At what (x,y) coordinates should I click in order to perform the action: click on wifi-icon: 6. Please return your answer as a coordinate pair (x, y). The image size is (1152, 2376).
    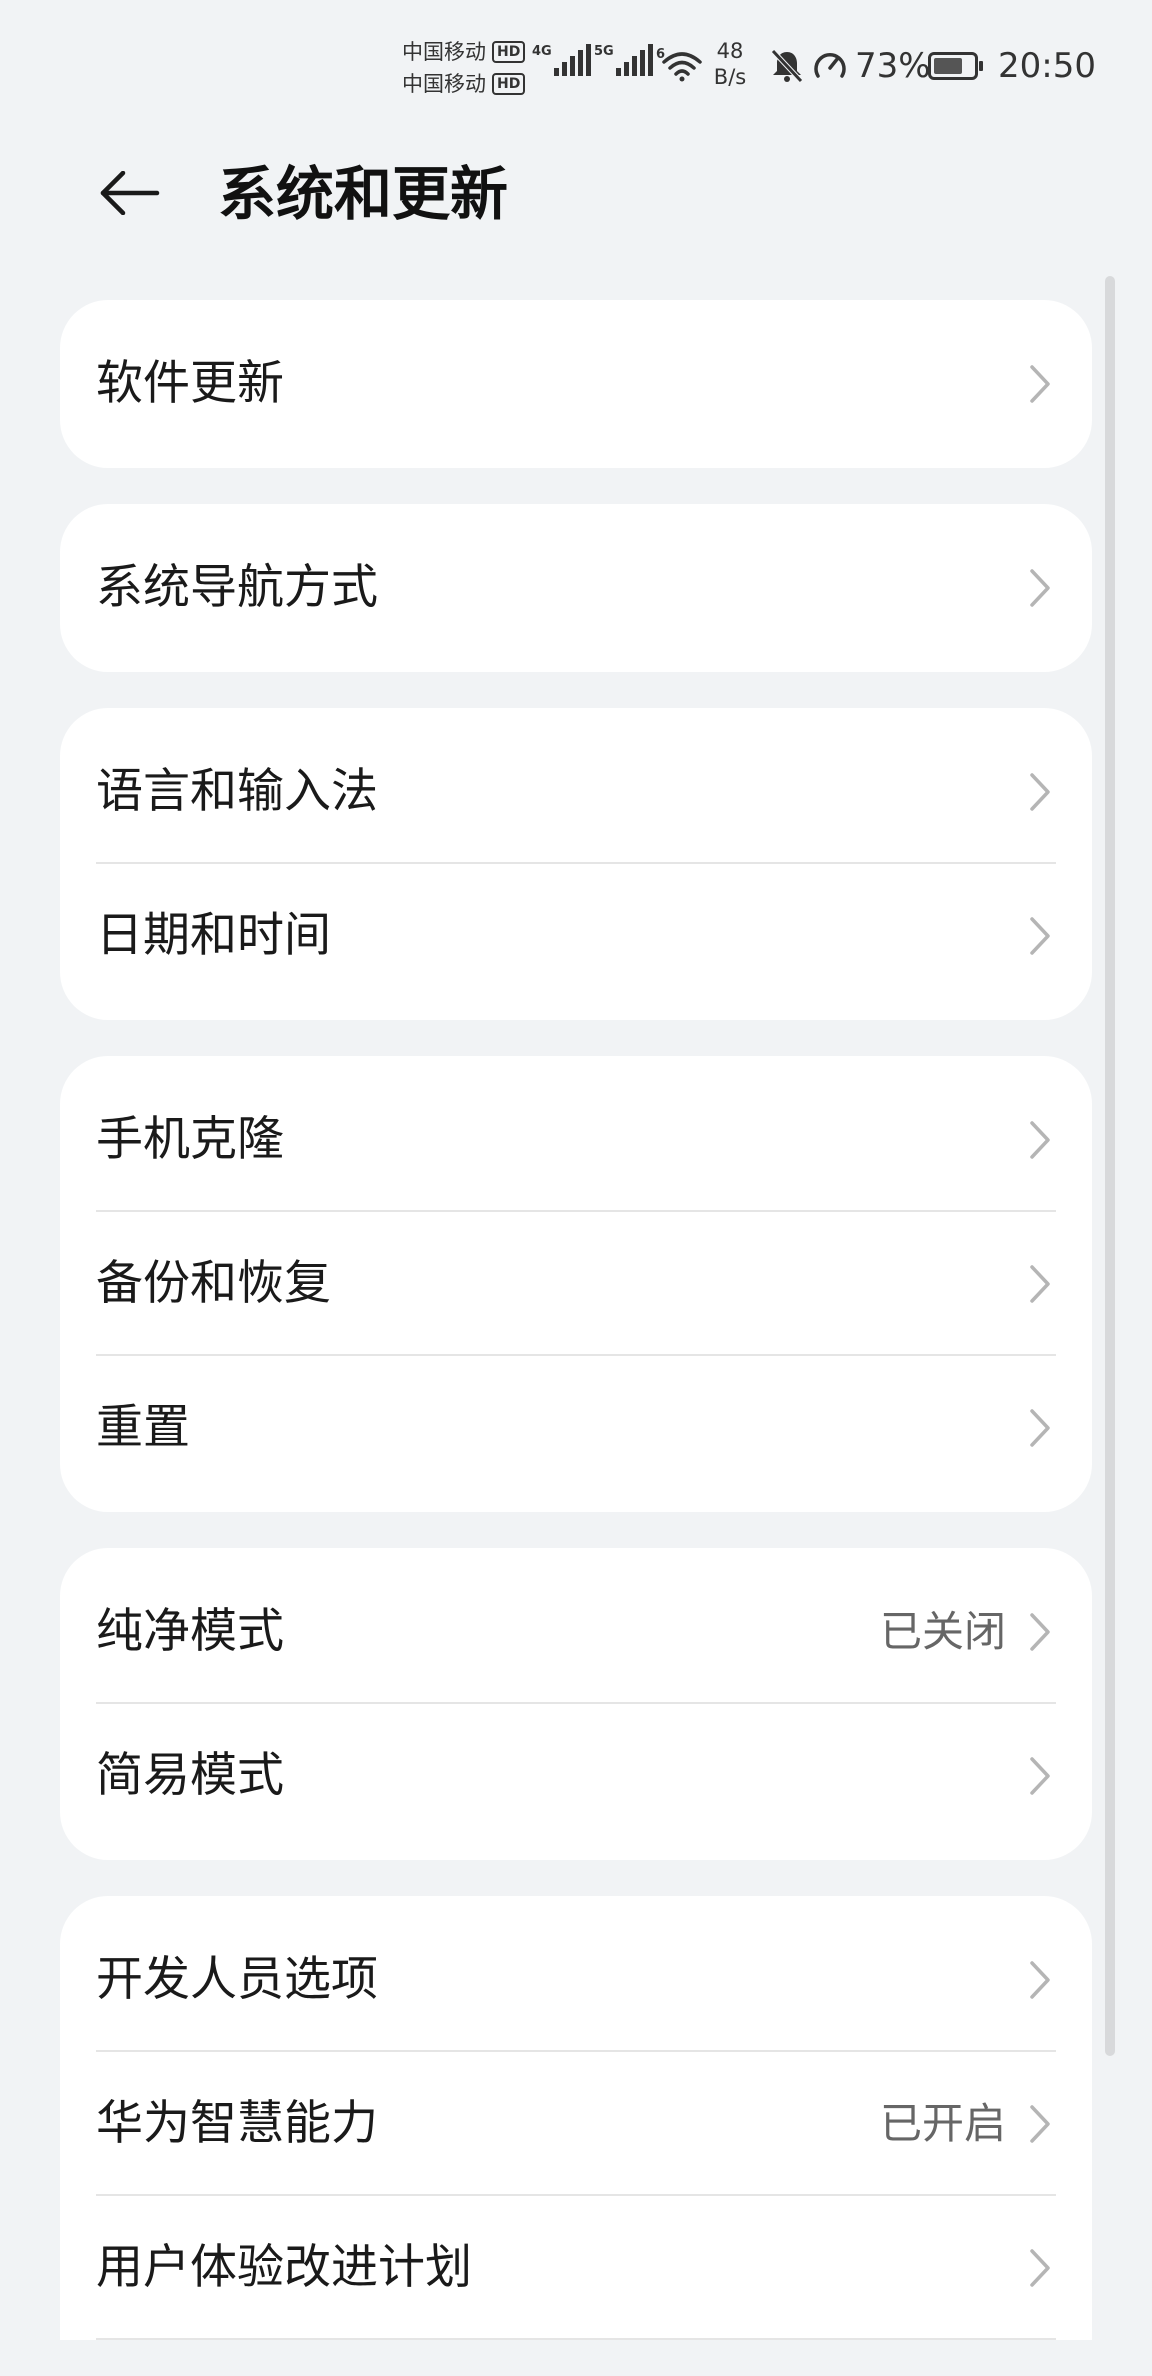
    Looking at the image, I should click on (679, 66).